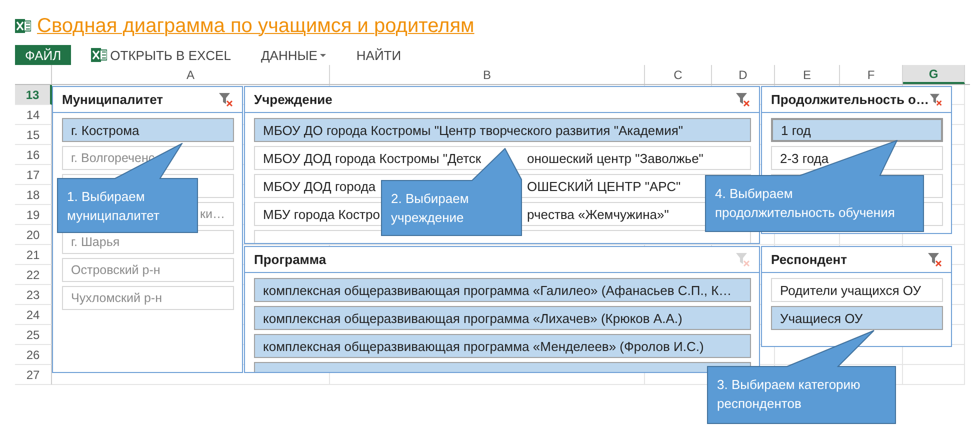 This screenshot has width=975, height=432. What do you see at coordinates (801, 377) in the screenshot?
I see `callout-tooltip: 3. Выбираем категорию респондентов` at bounding box center [801, 377].